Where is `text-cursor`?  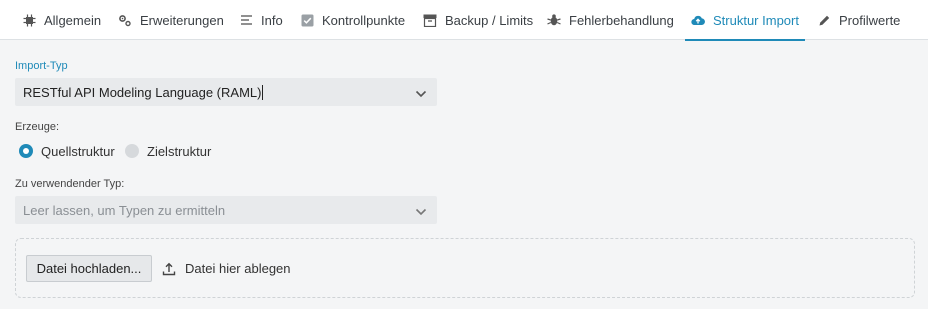
text-cursor is located at coordinates (263, 92).